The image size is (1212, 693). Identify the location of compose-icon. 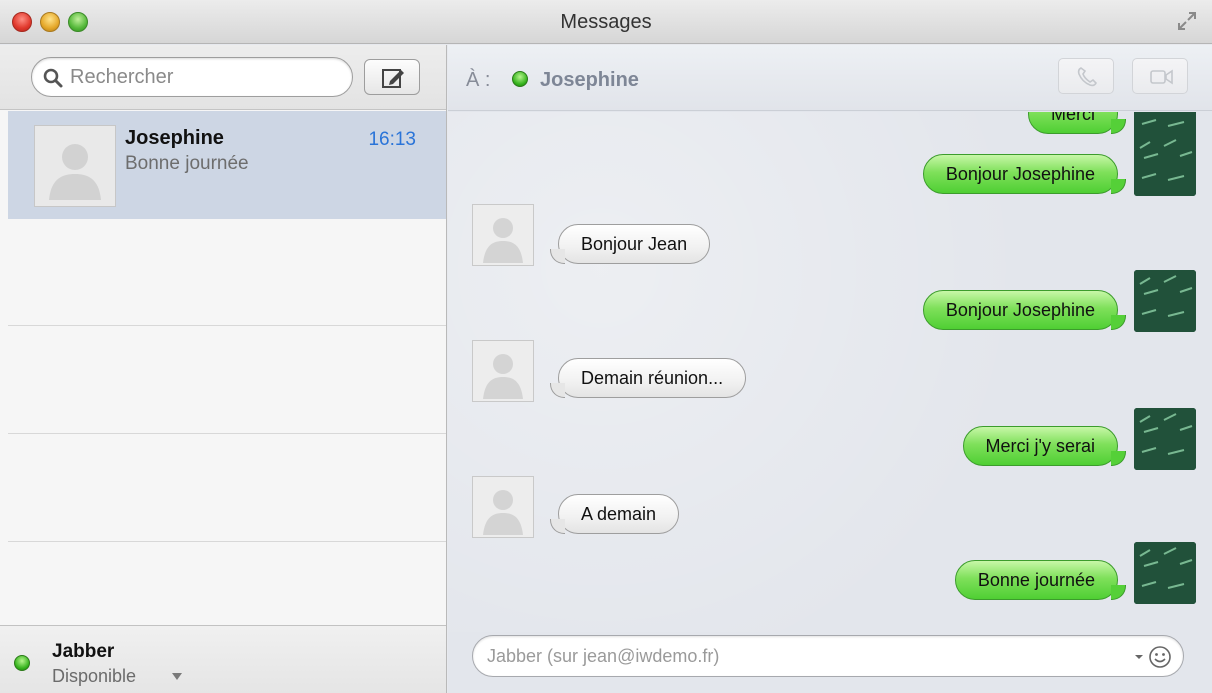
(393, 78).